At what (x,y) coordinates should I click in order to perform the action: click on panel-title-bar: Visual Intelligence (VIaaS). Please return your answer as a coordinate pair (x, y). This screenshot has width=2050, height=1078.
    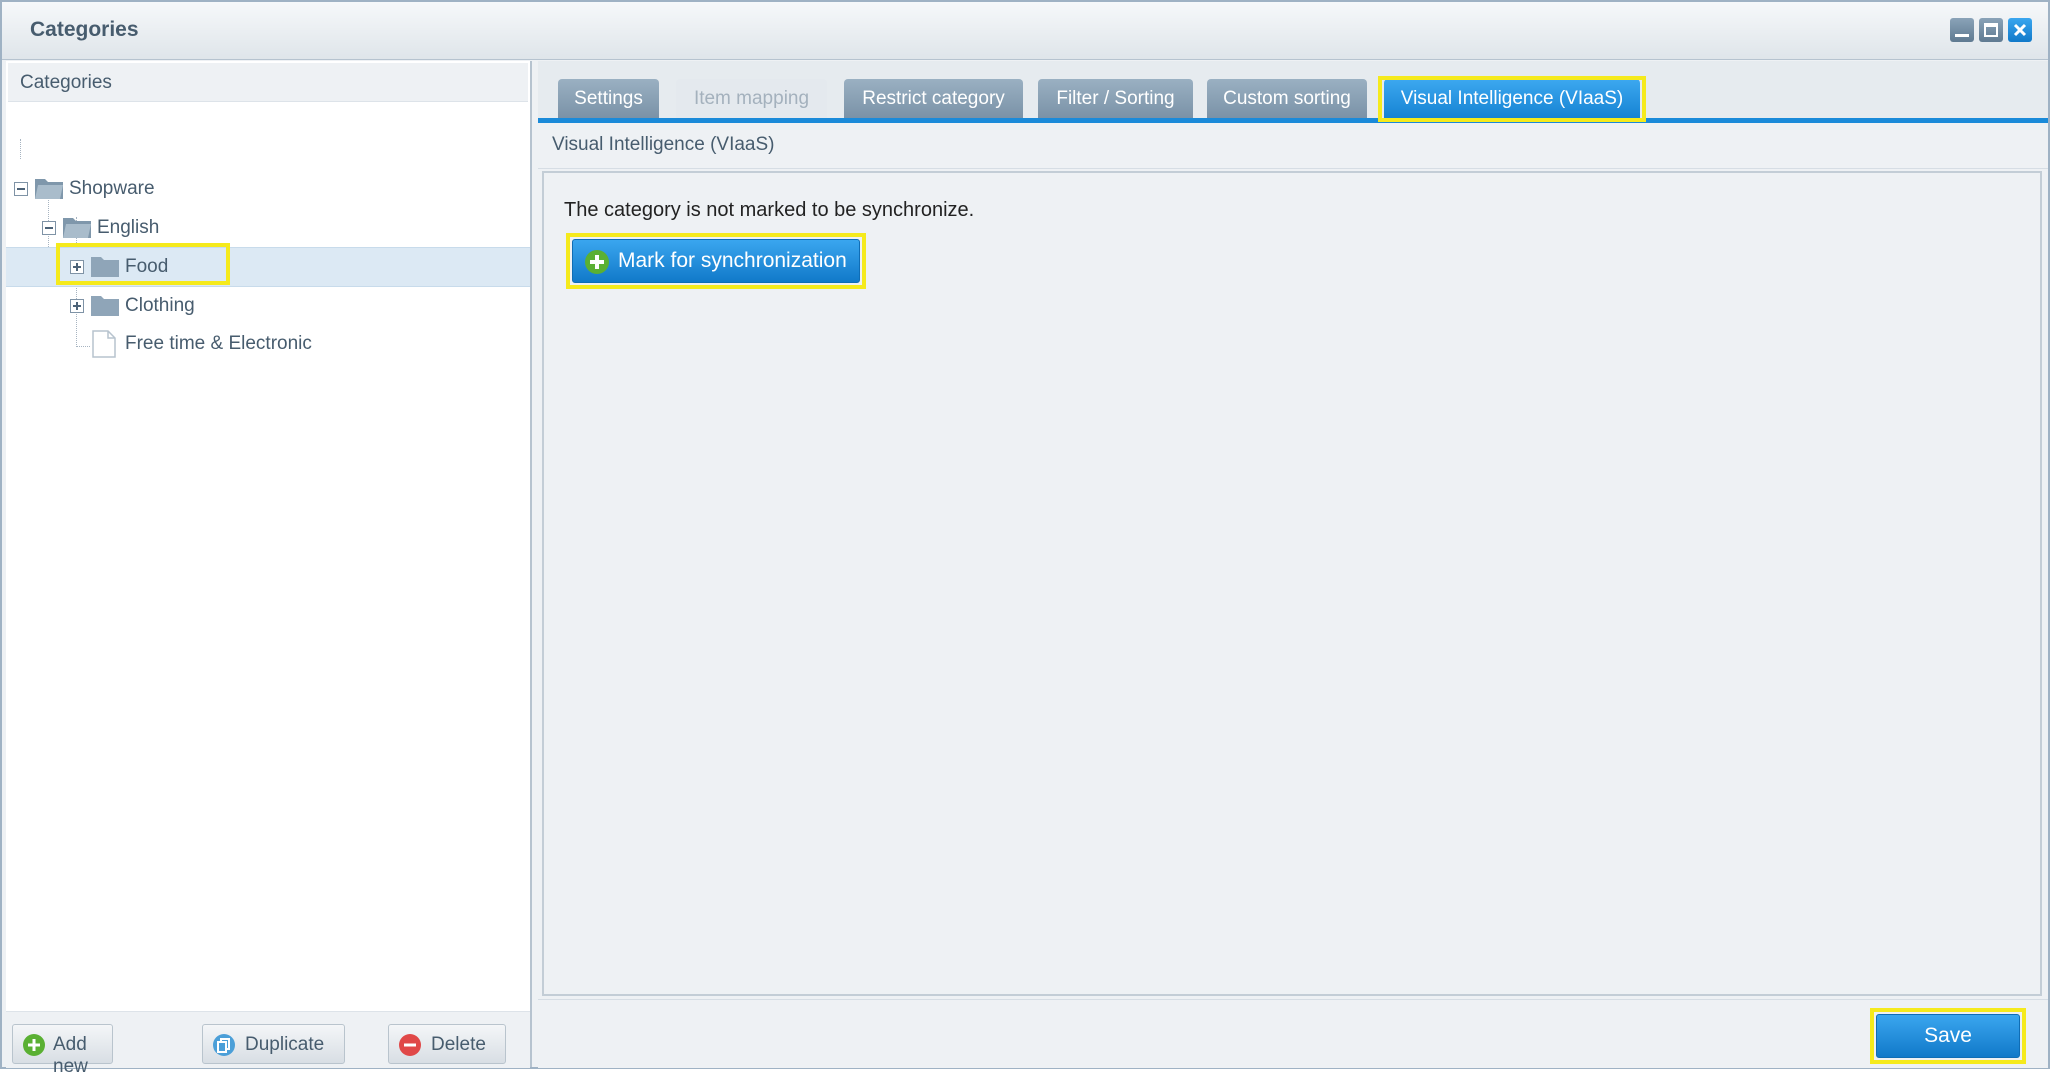
    Looking at the image, I should click on (1293, 146).